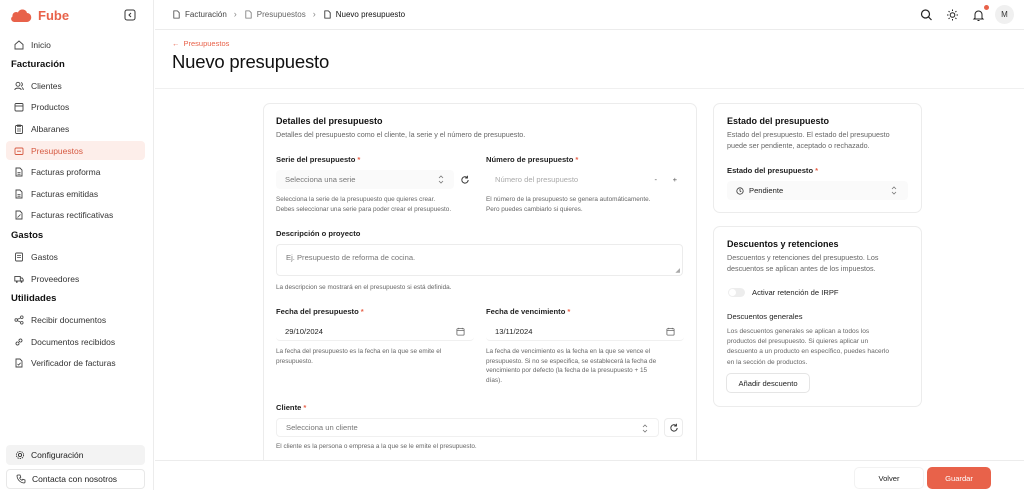 Image resolution: width=1024 pixels, height=490 pixels. What do you see at coordinates (19, 129) in the screenshot?
I see `clipboard-icon` at bounding box center [19, 129].